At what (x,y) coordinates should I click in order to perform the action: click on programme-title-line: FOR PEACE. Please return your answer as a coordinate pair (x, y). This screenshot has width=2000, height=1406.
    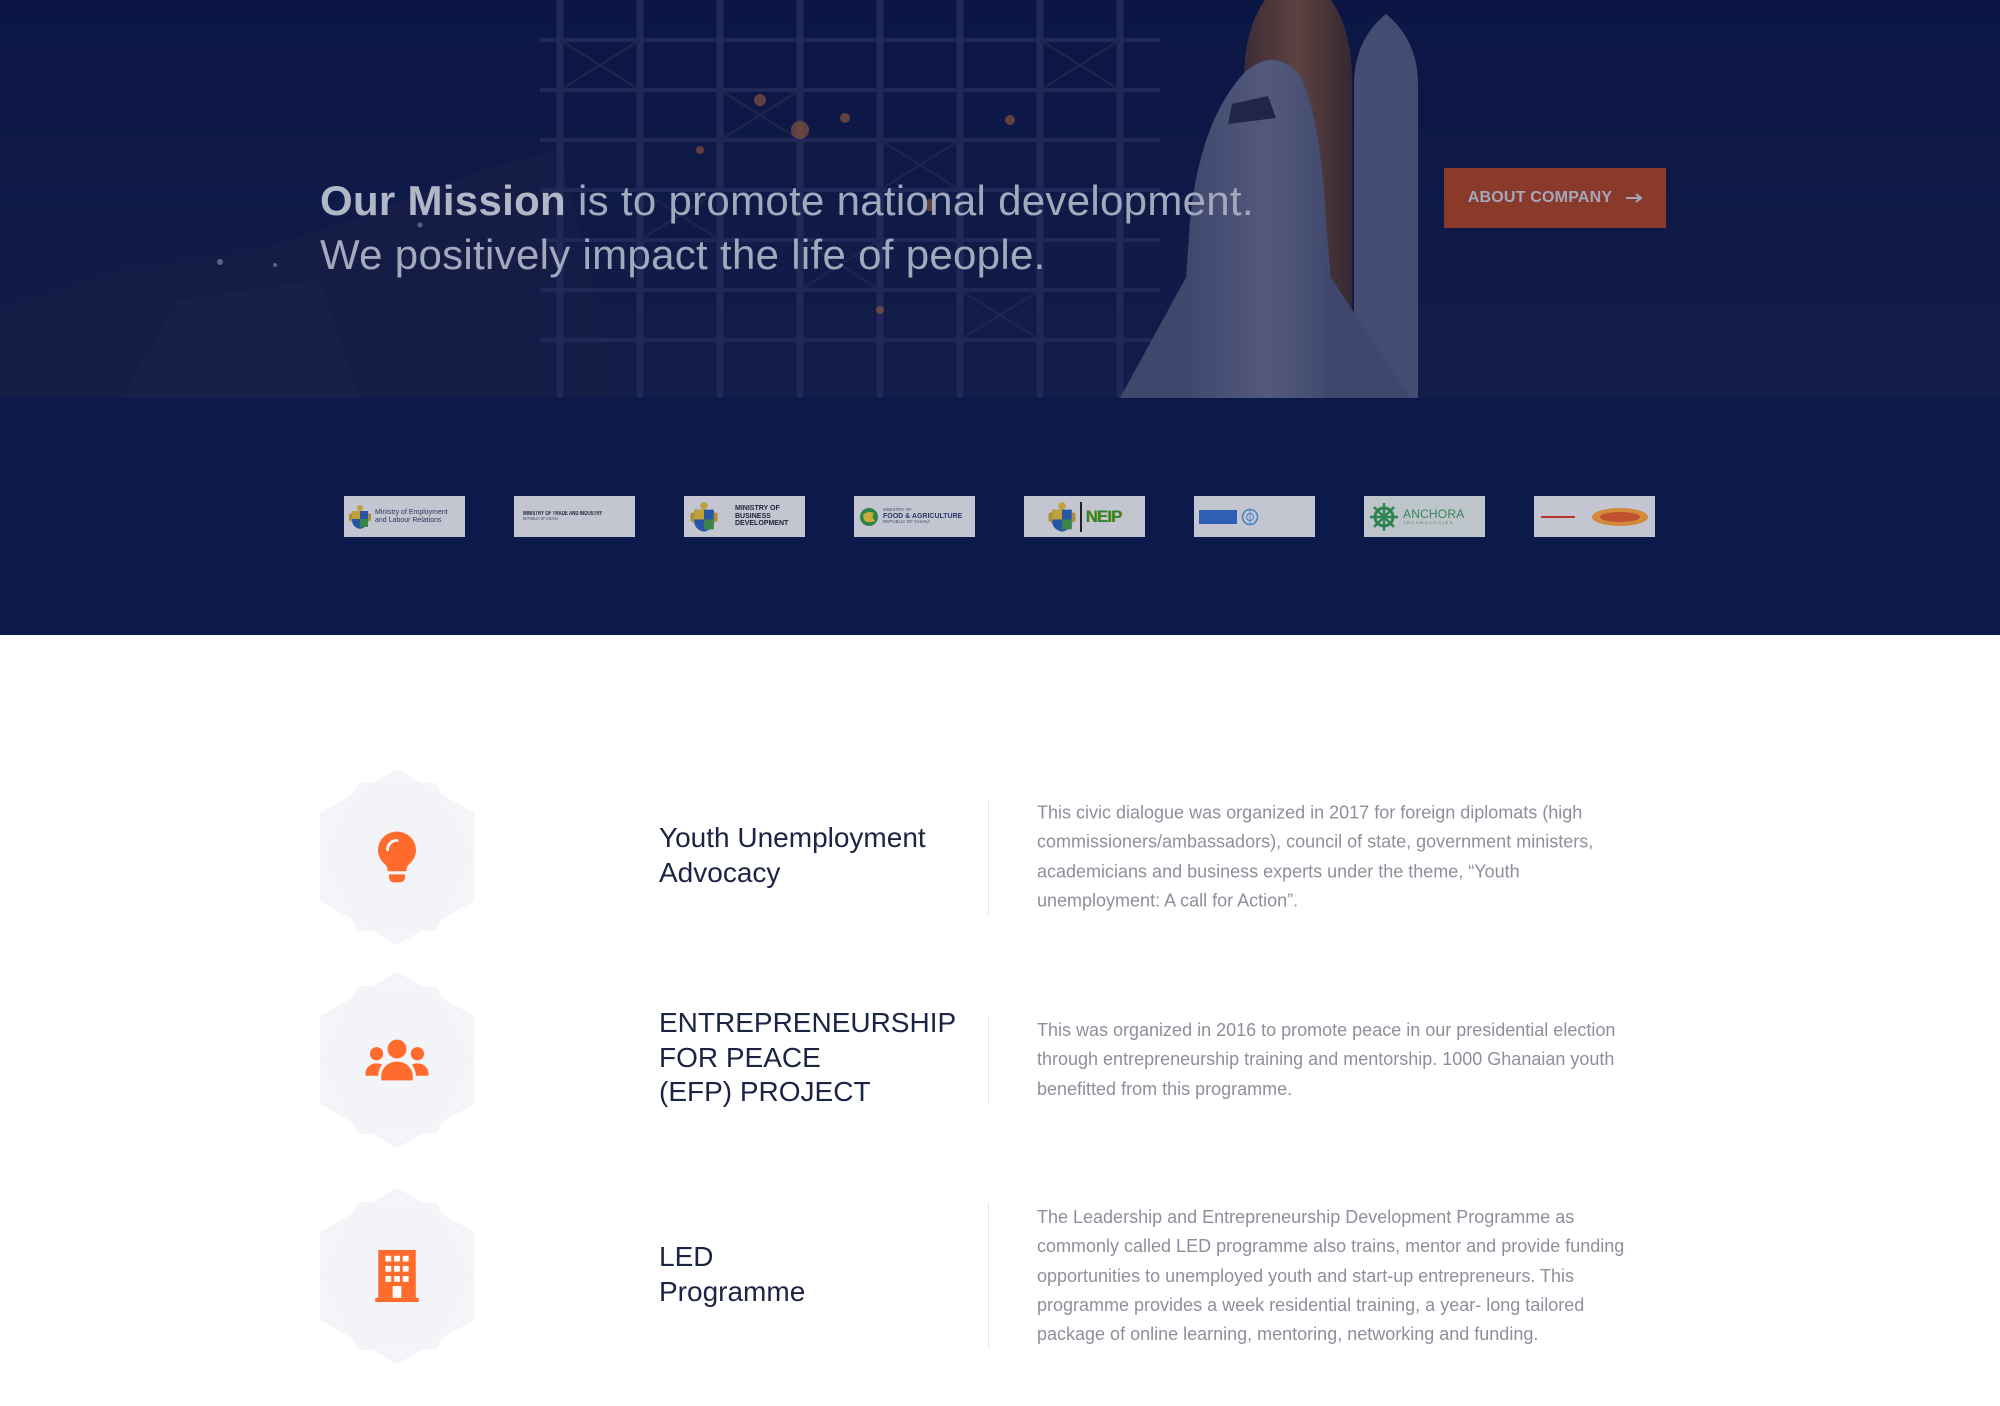
    Looking at the image, I should click on (740, 1057).